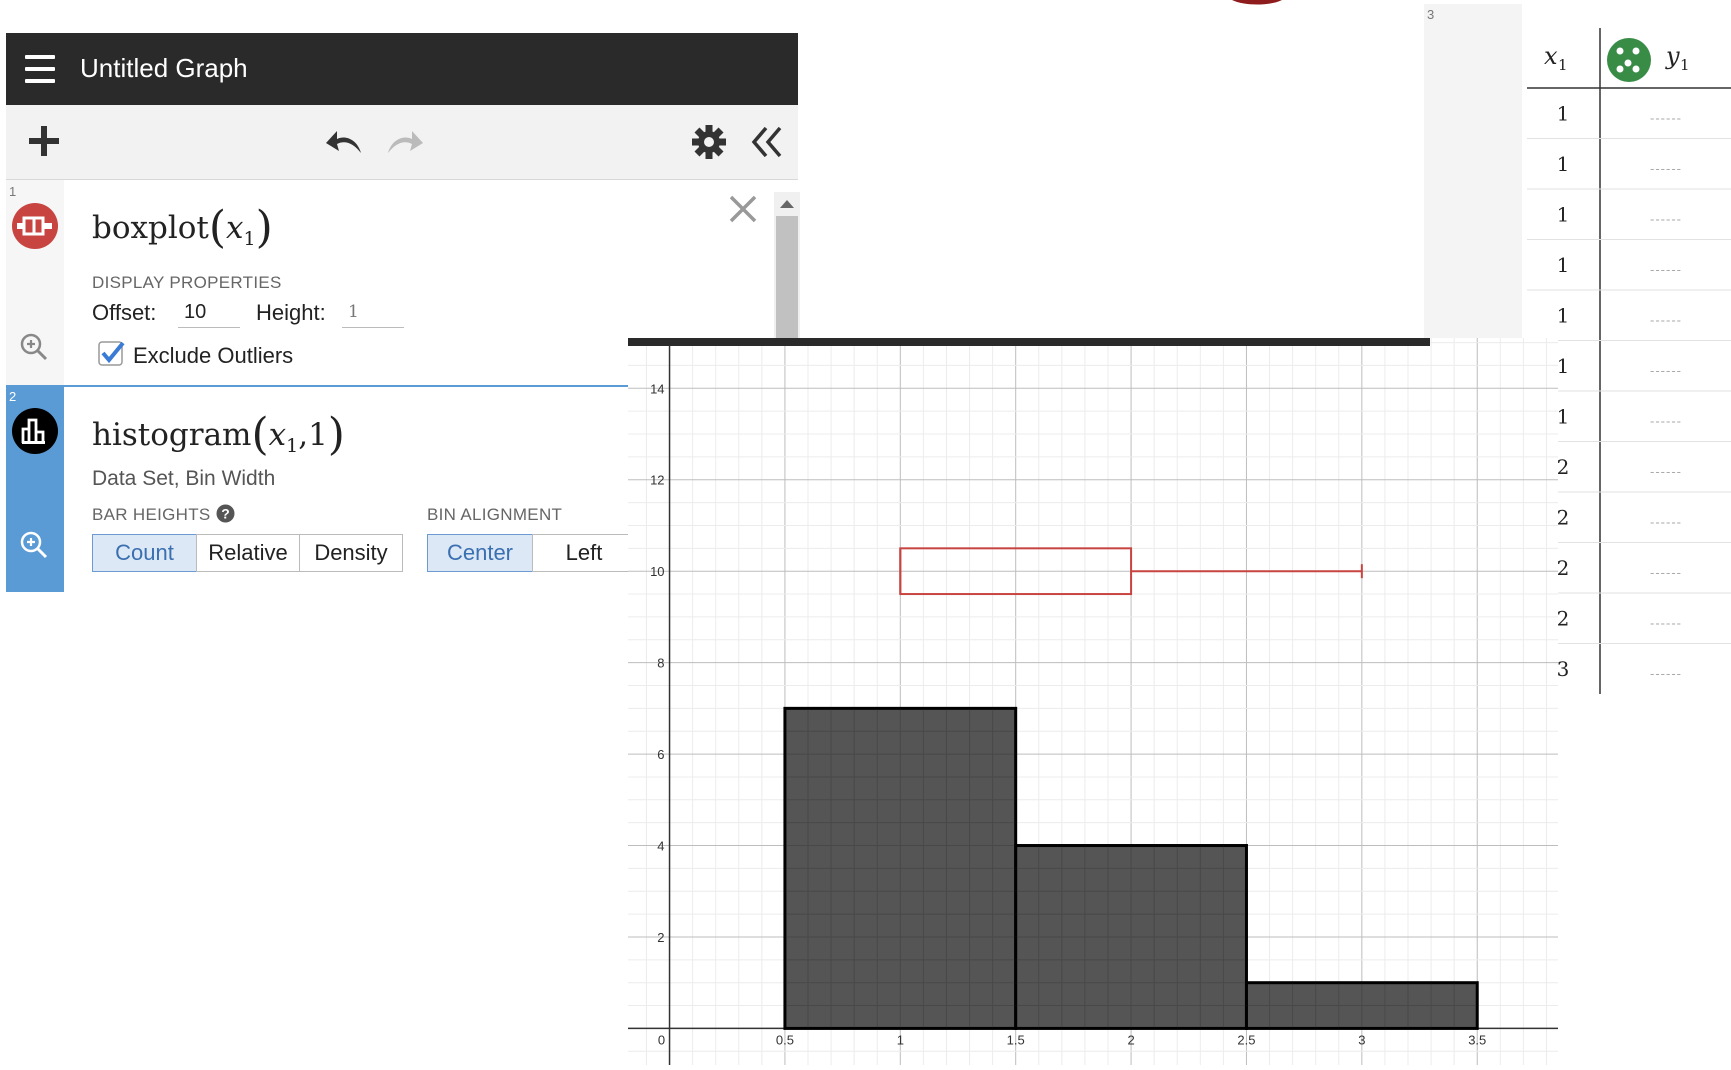 This screenshot has height=1070, width=1731. Describe the element at coordinates (1029, 342) in the screenshot. I see `graph-top-border` at that location.